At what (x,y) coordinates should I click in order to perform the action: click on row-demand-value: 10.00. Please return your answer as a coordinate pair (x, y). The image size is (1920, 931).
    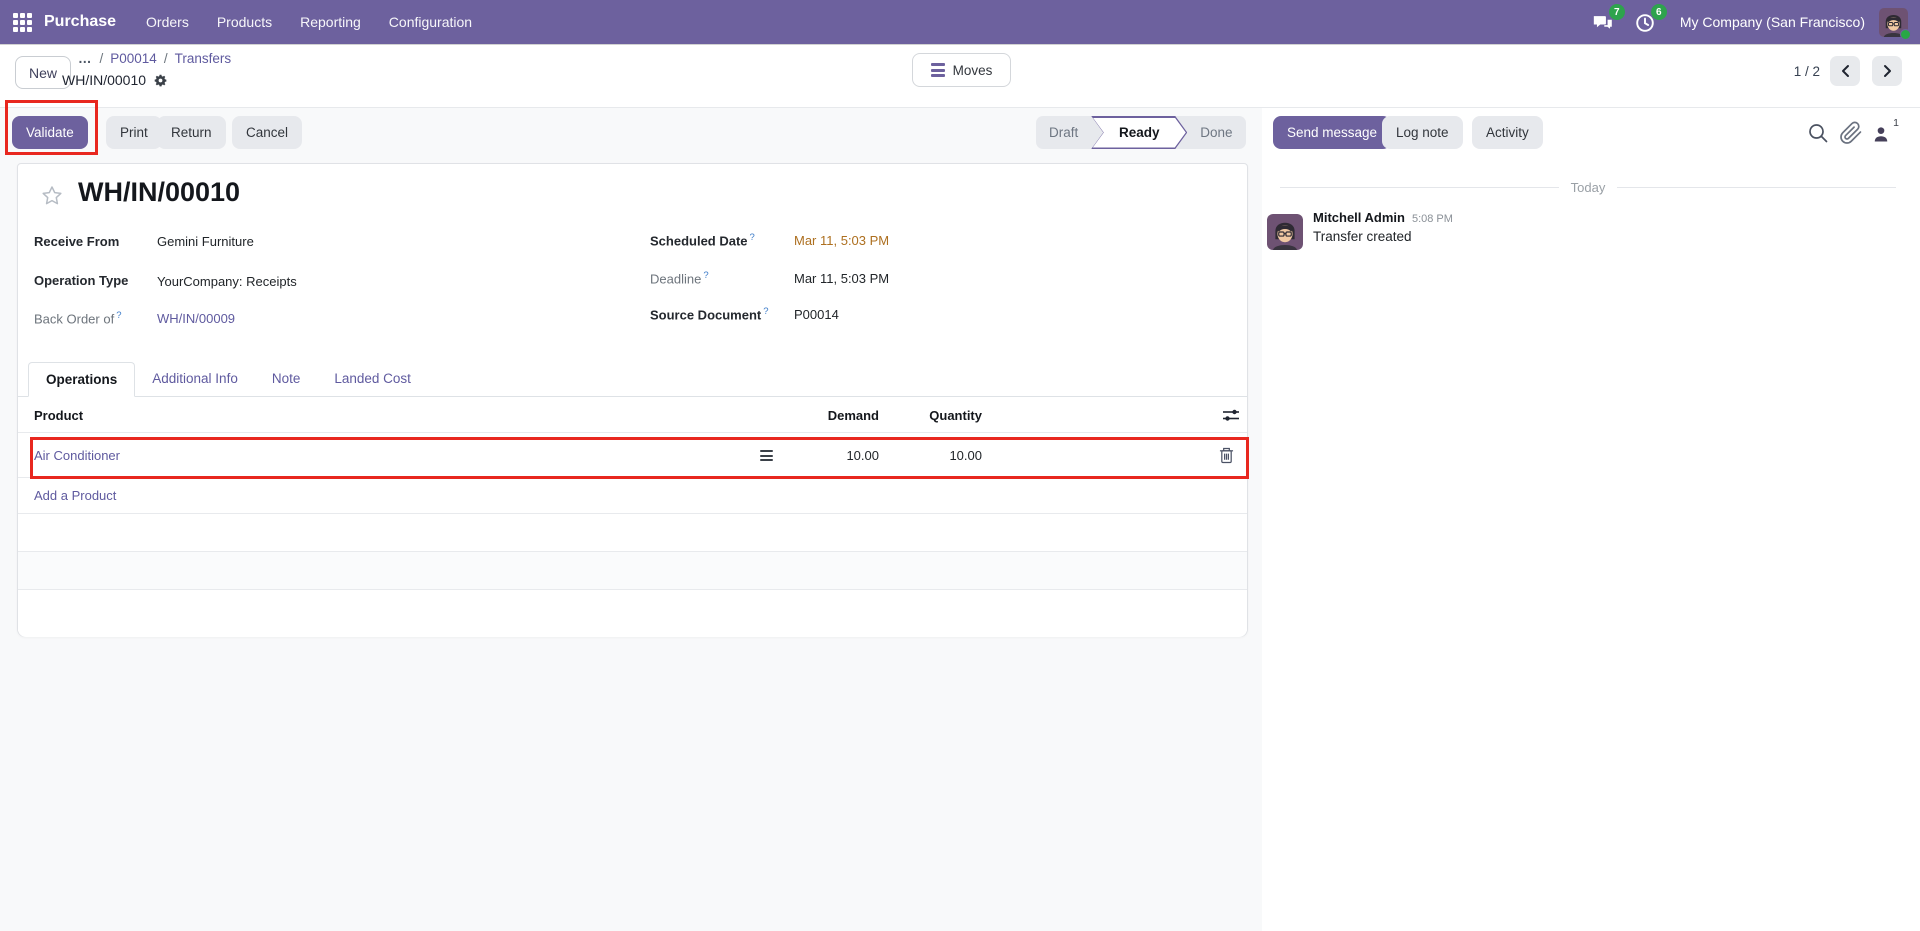
    Looking at the image, I should click on (819, 455).